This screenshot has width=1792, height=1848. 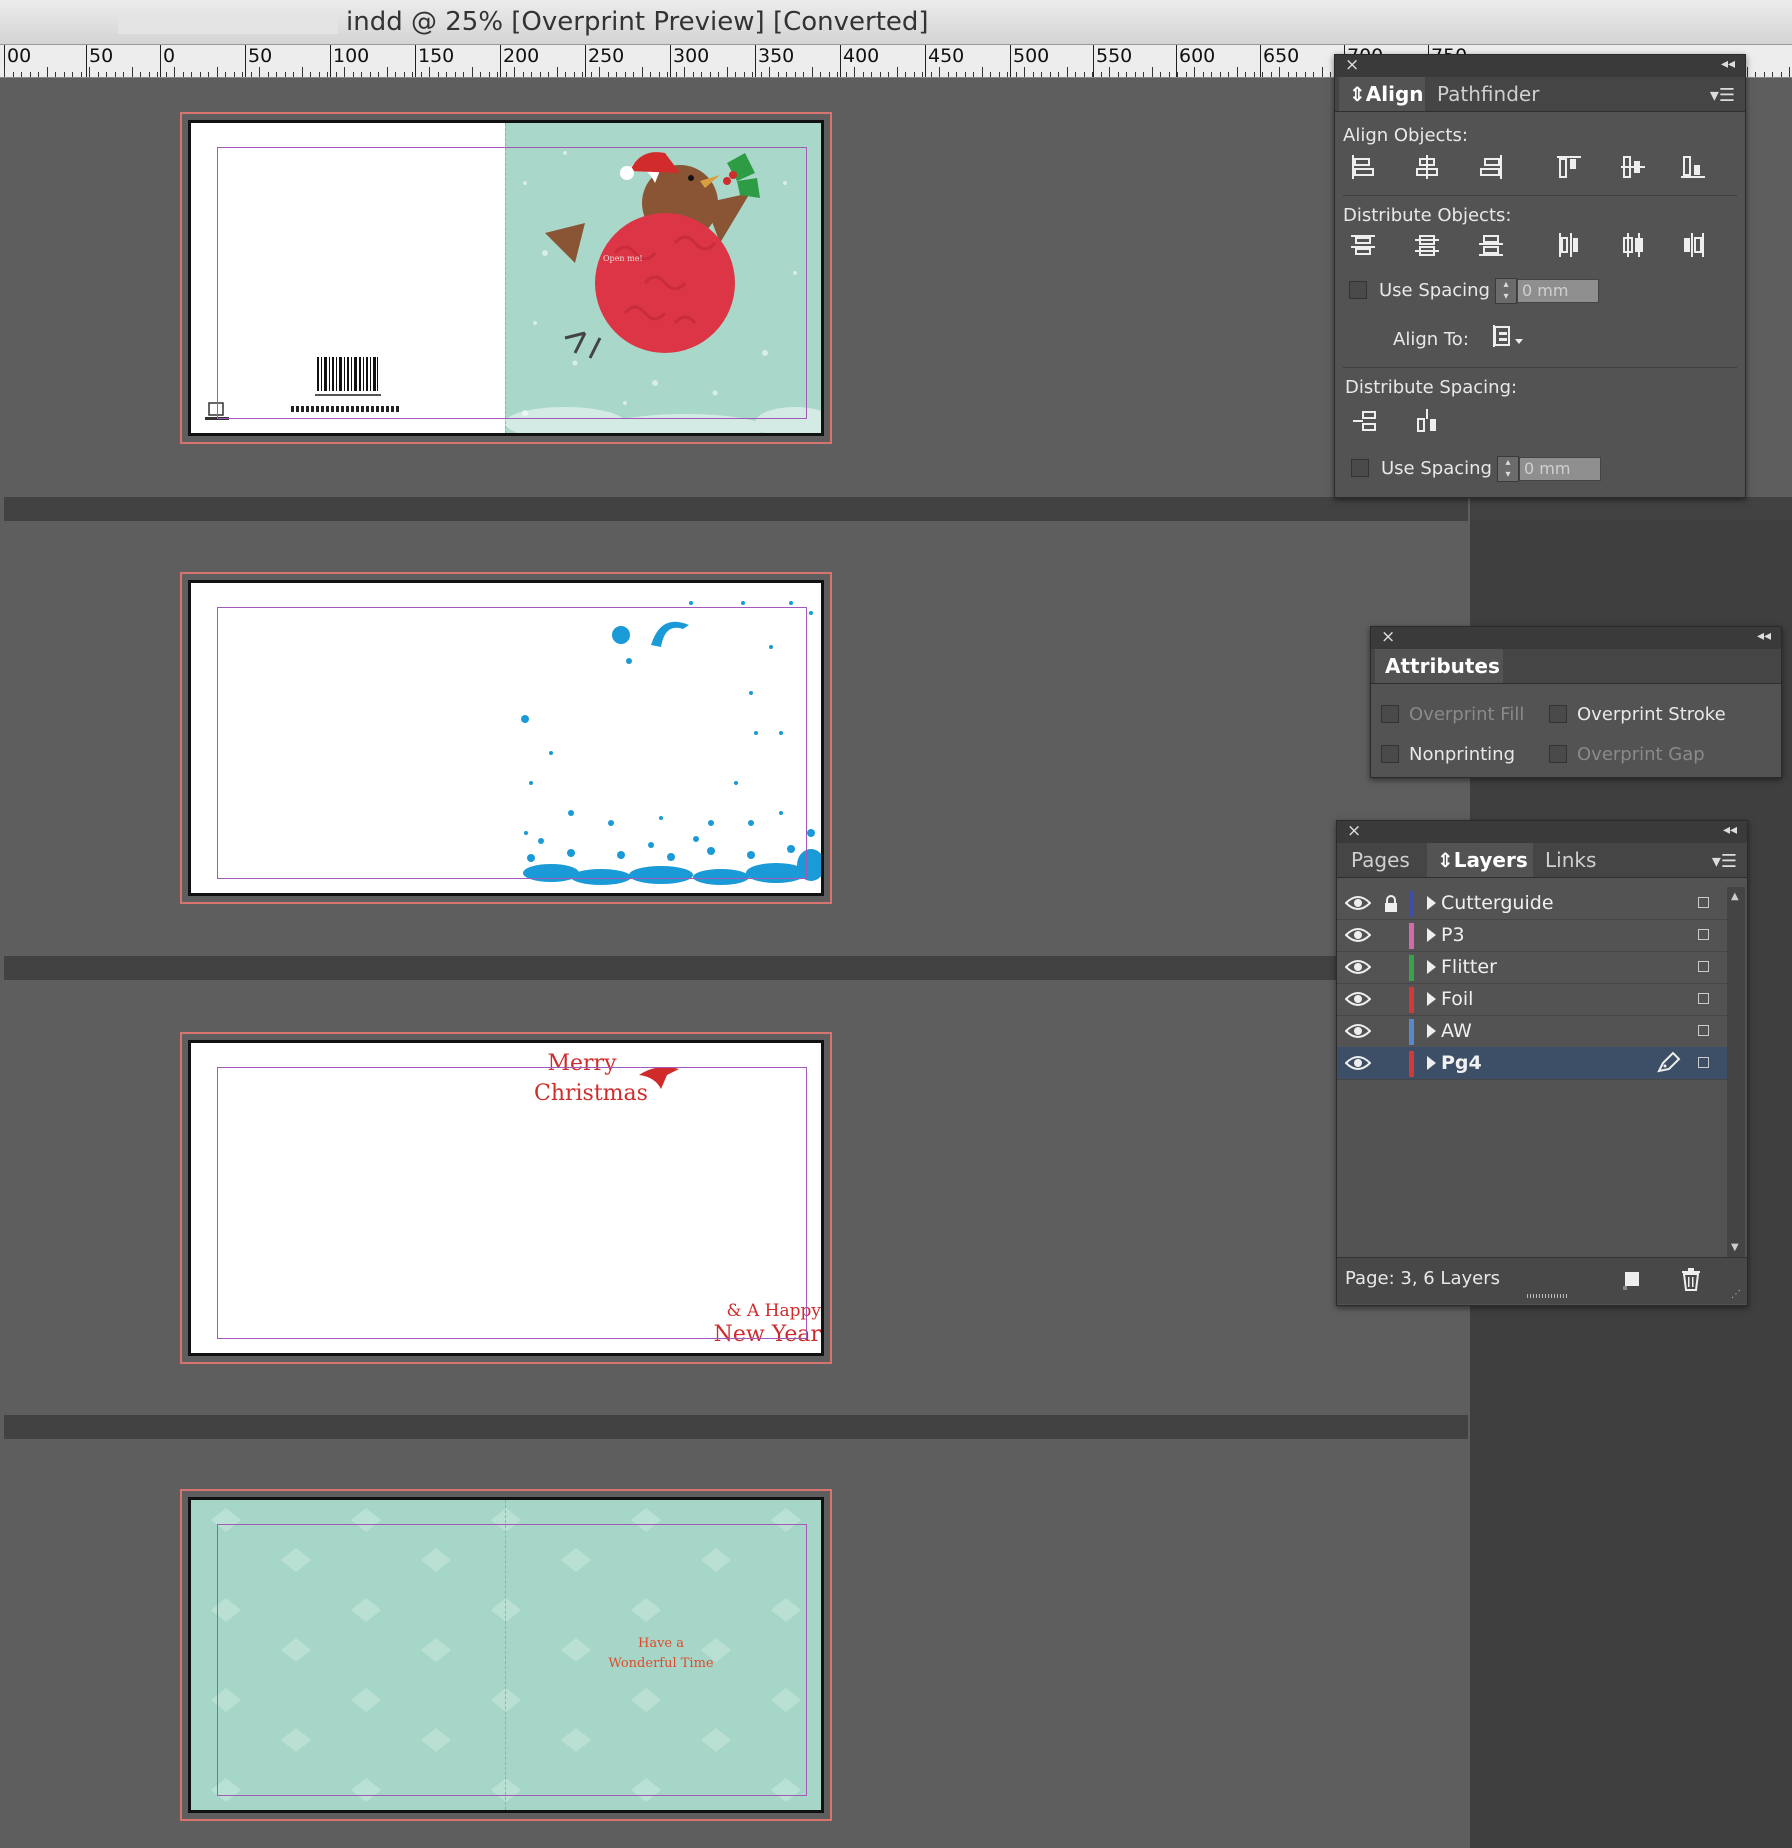 I want to click on layer-row: Cutterguide, so click(x=1532, y=903).